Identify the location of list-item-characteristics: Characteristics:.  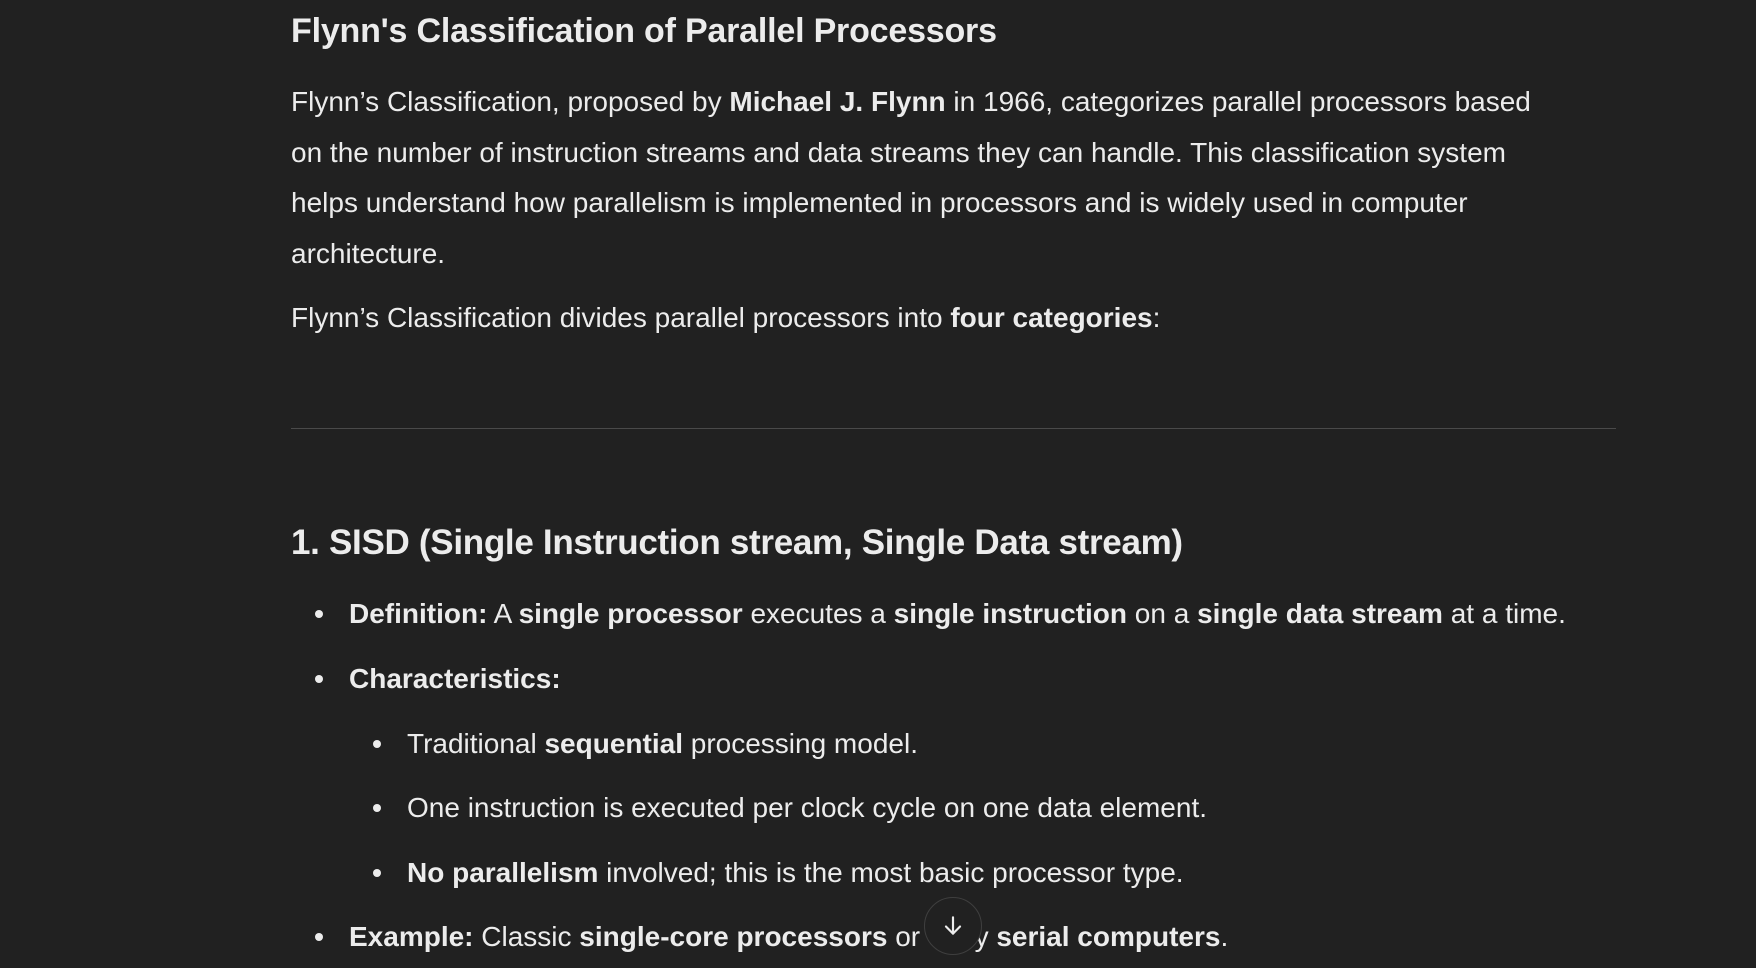
(438, 679).